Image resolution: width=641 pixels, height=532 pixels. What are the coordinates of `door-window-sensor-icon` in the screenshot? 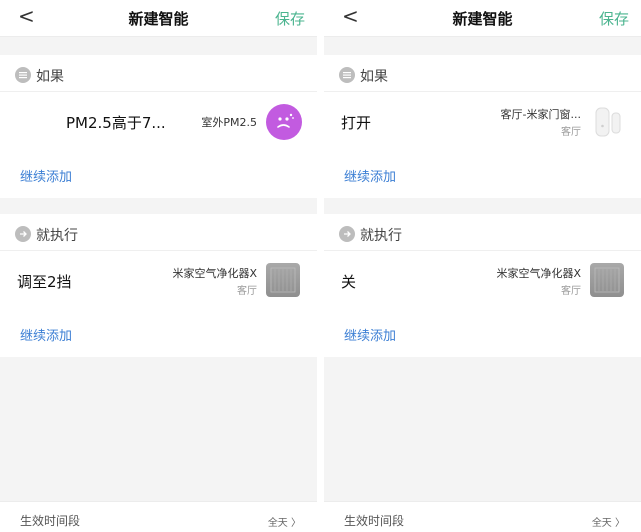 It's located at (608, 122).